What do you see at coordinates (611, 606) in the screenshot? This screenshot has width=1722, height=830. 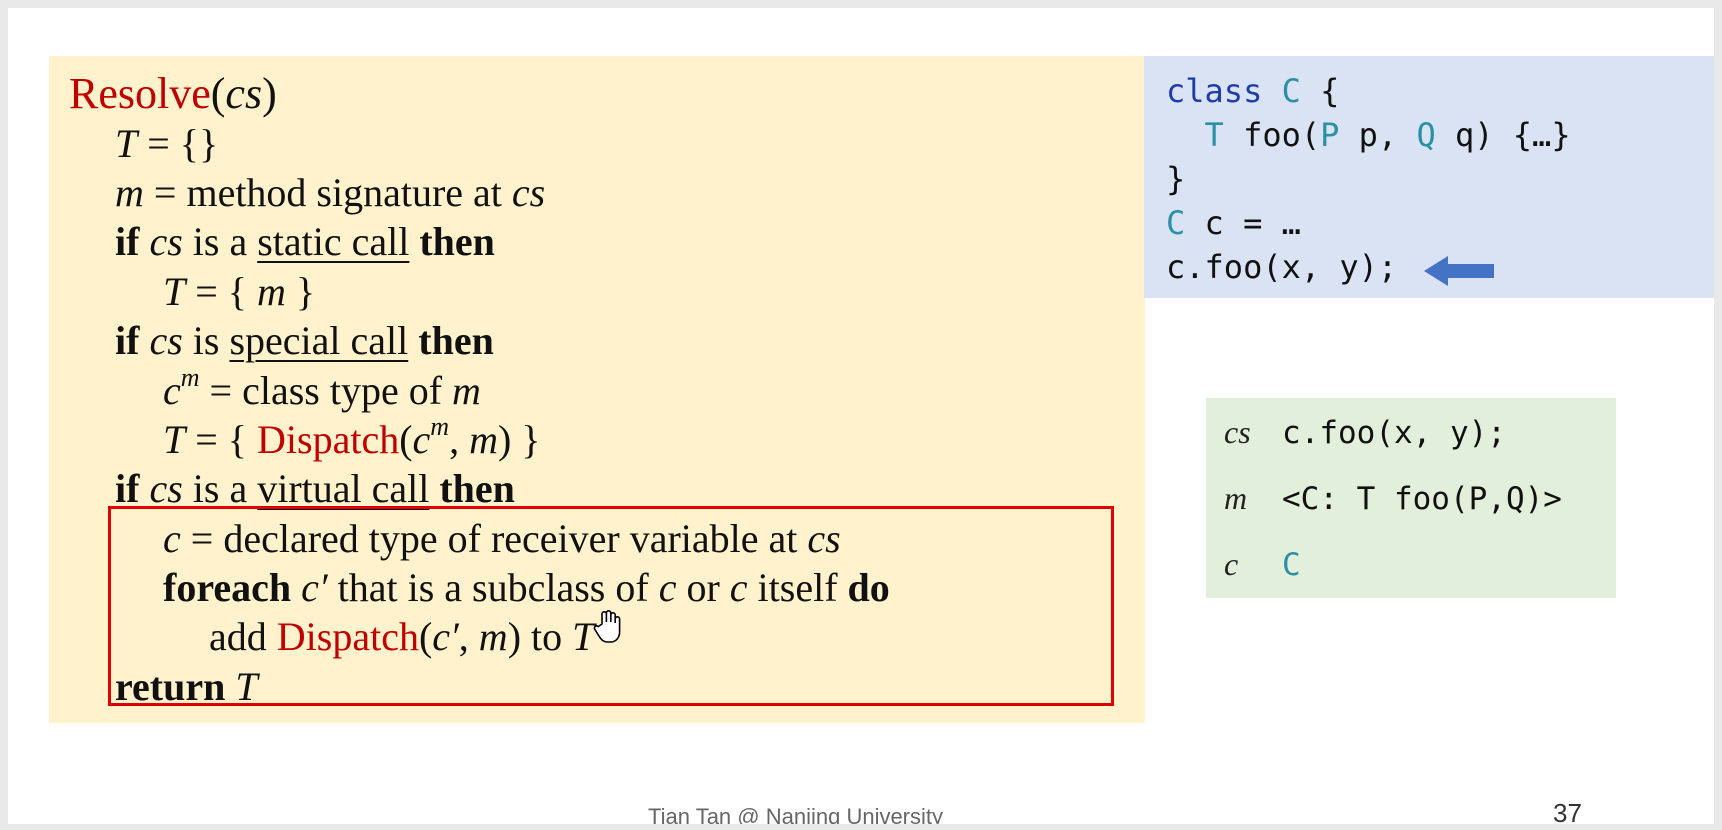 I see `virtual-call-highlight-box` at bounding box center [611, 606].